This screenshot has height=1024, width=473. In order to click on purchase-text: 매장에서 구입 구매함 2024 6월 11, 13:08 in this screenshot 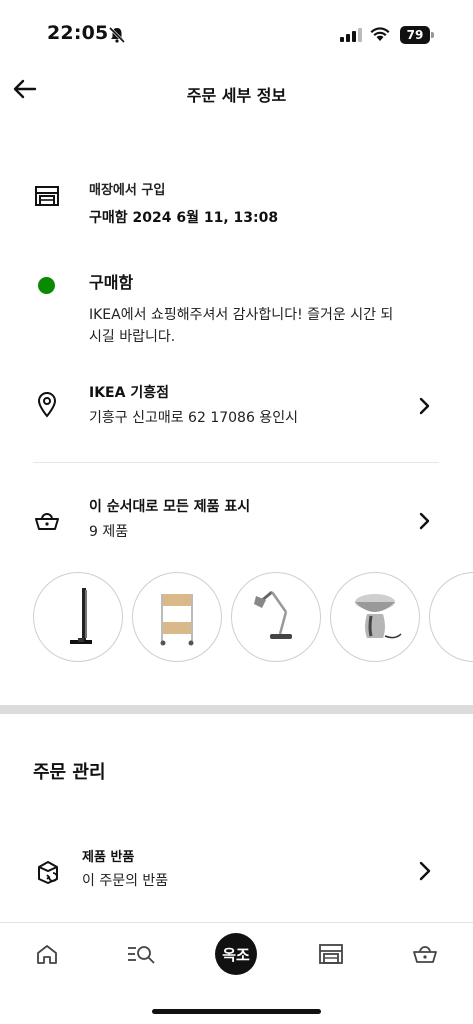, I will do `click(251, 204)`.